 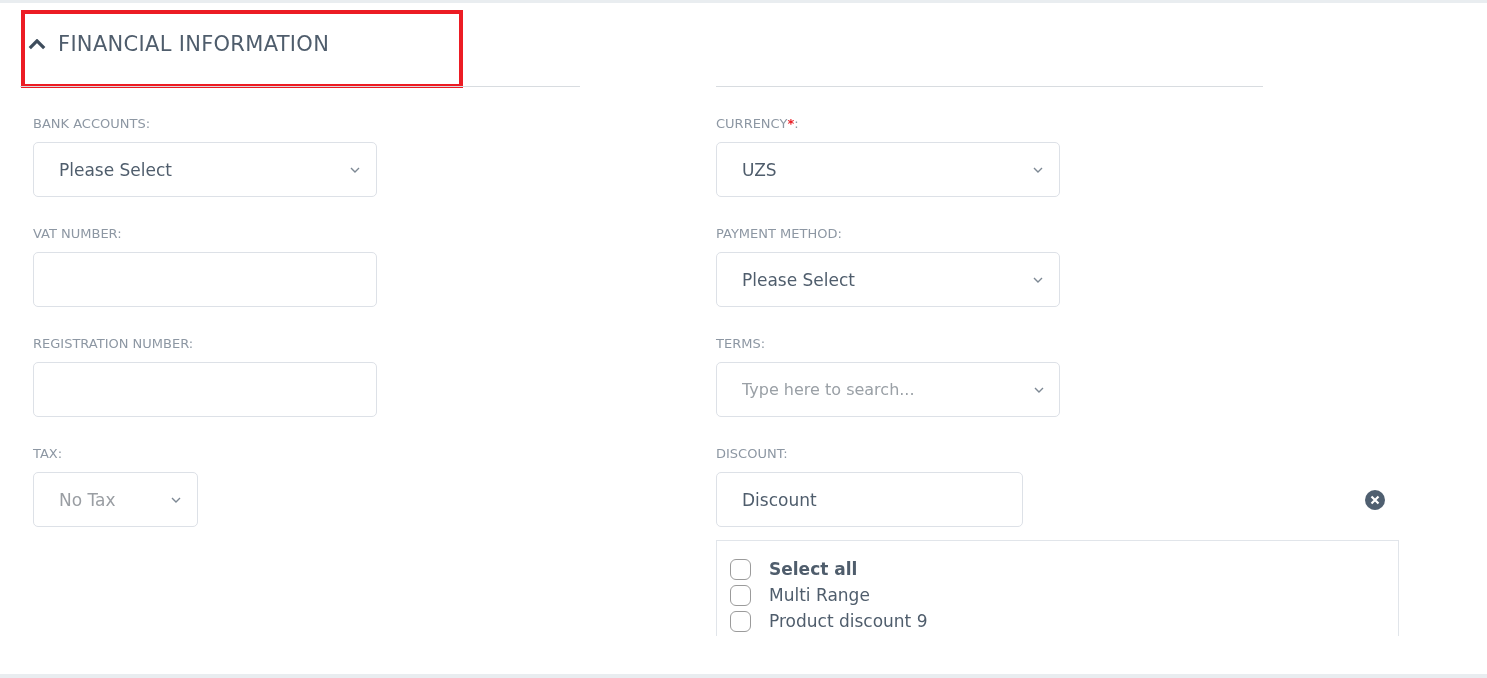 What do you see at coordinates (869, 499) in the screenshot?
I see `dropdown: Discount` at bounding box center [869, 499].